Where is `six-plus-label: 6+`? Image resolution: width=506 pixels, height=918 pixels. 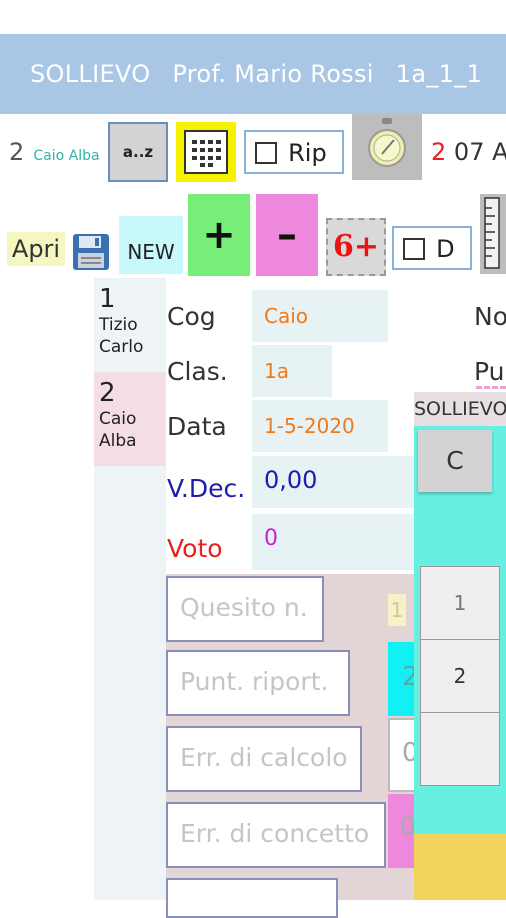 six-plus-label: 6+ is located at coordinates (355, 246).